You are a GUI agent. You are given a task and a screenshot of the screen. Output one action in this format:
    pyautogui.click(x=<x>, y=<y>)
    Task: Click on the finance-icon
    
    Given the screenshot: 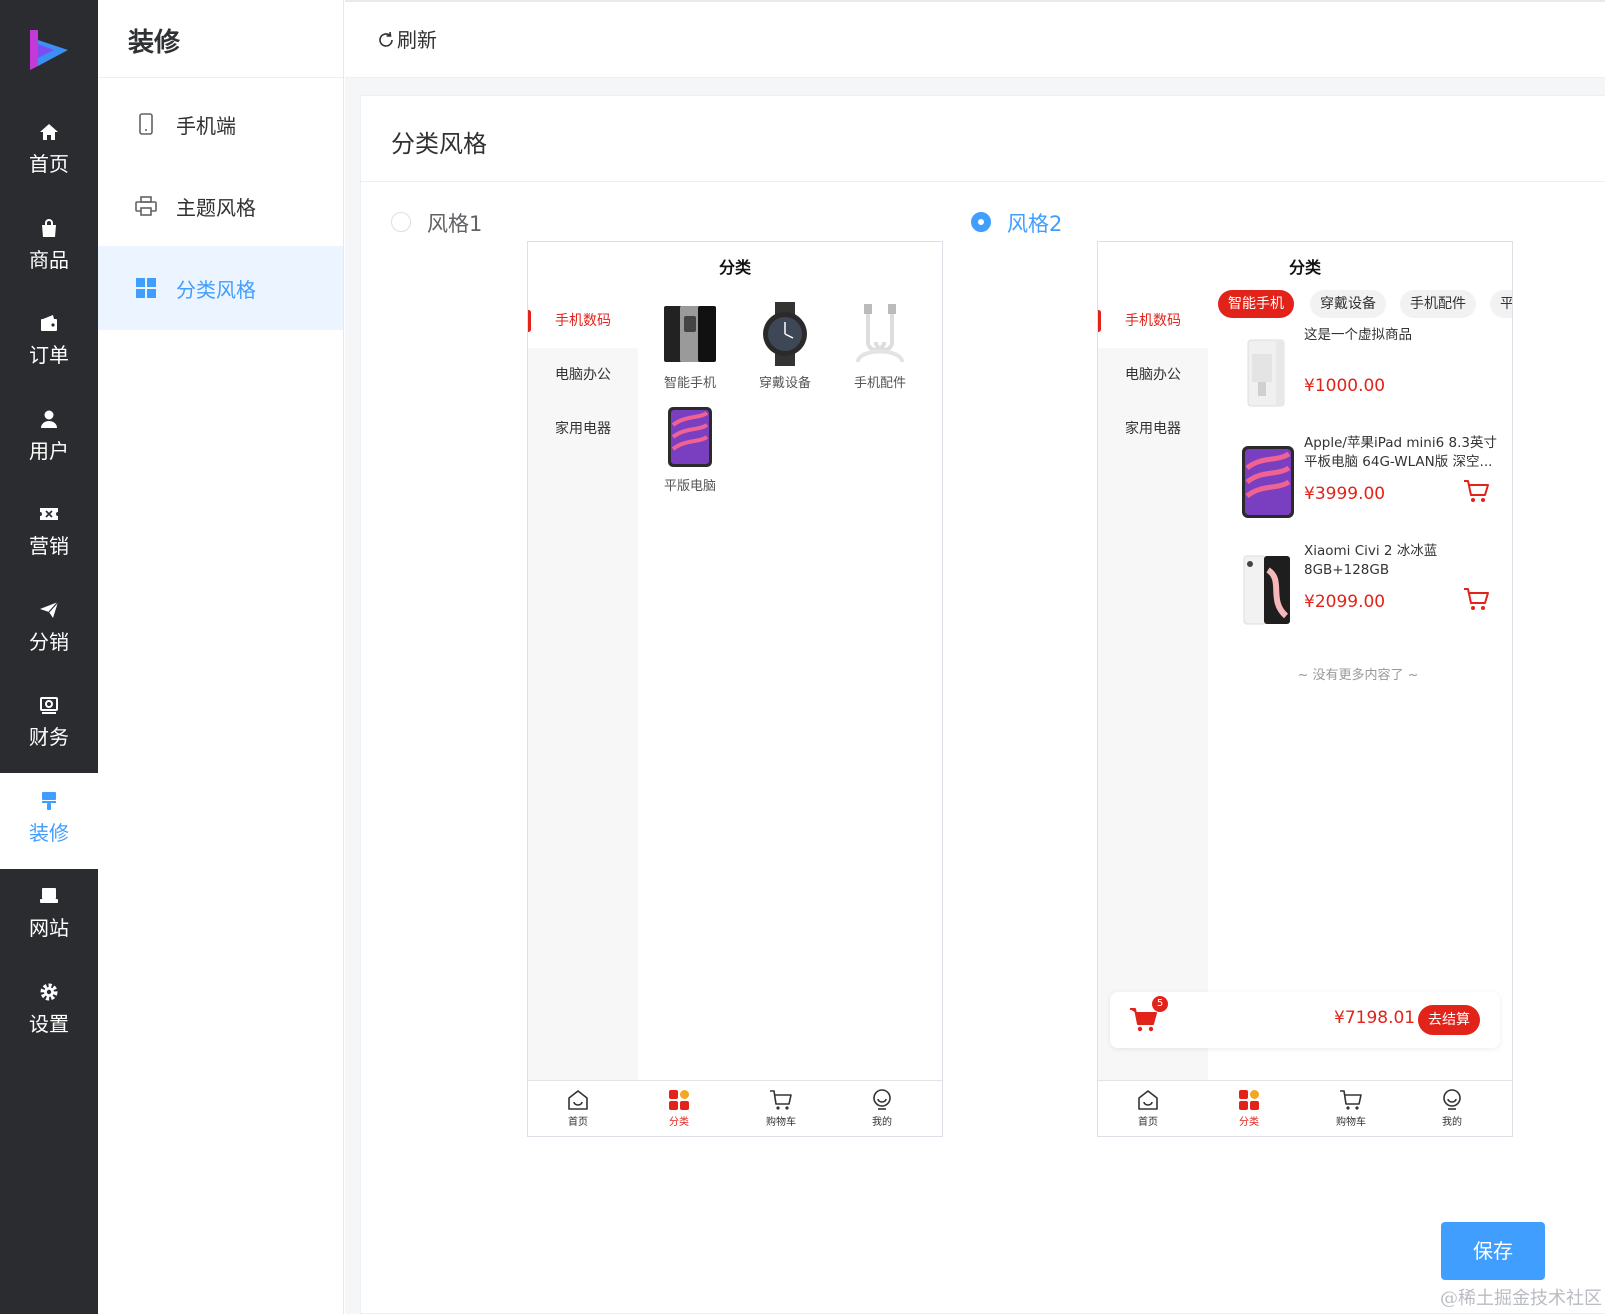 What is the action you would take?
    pyautogui.click(x=49, y=705)
    